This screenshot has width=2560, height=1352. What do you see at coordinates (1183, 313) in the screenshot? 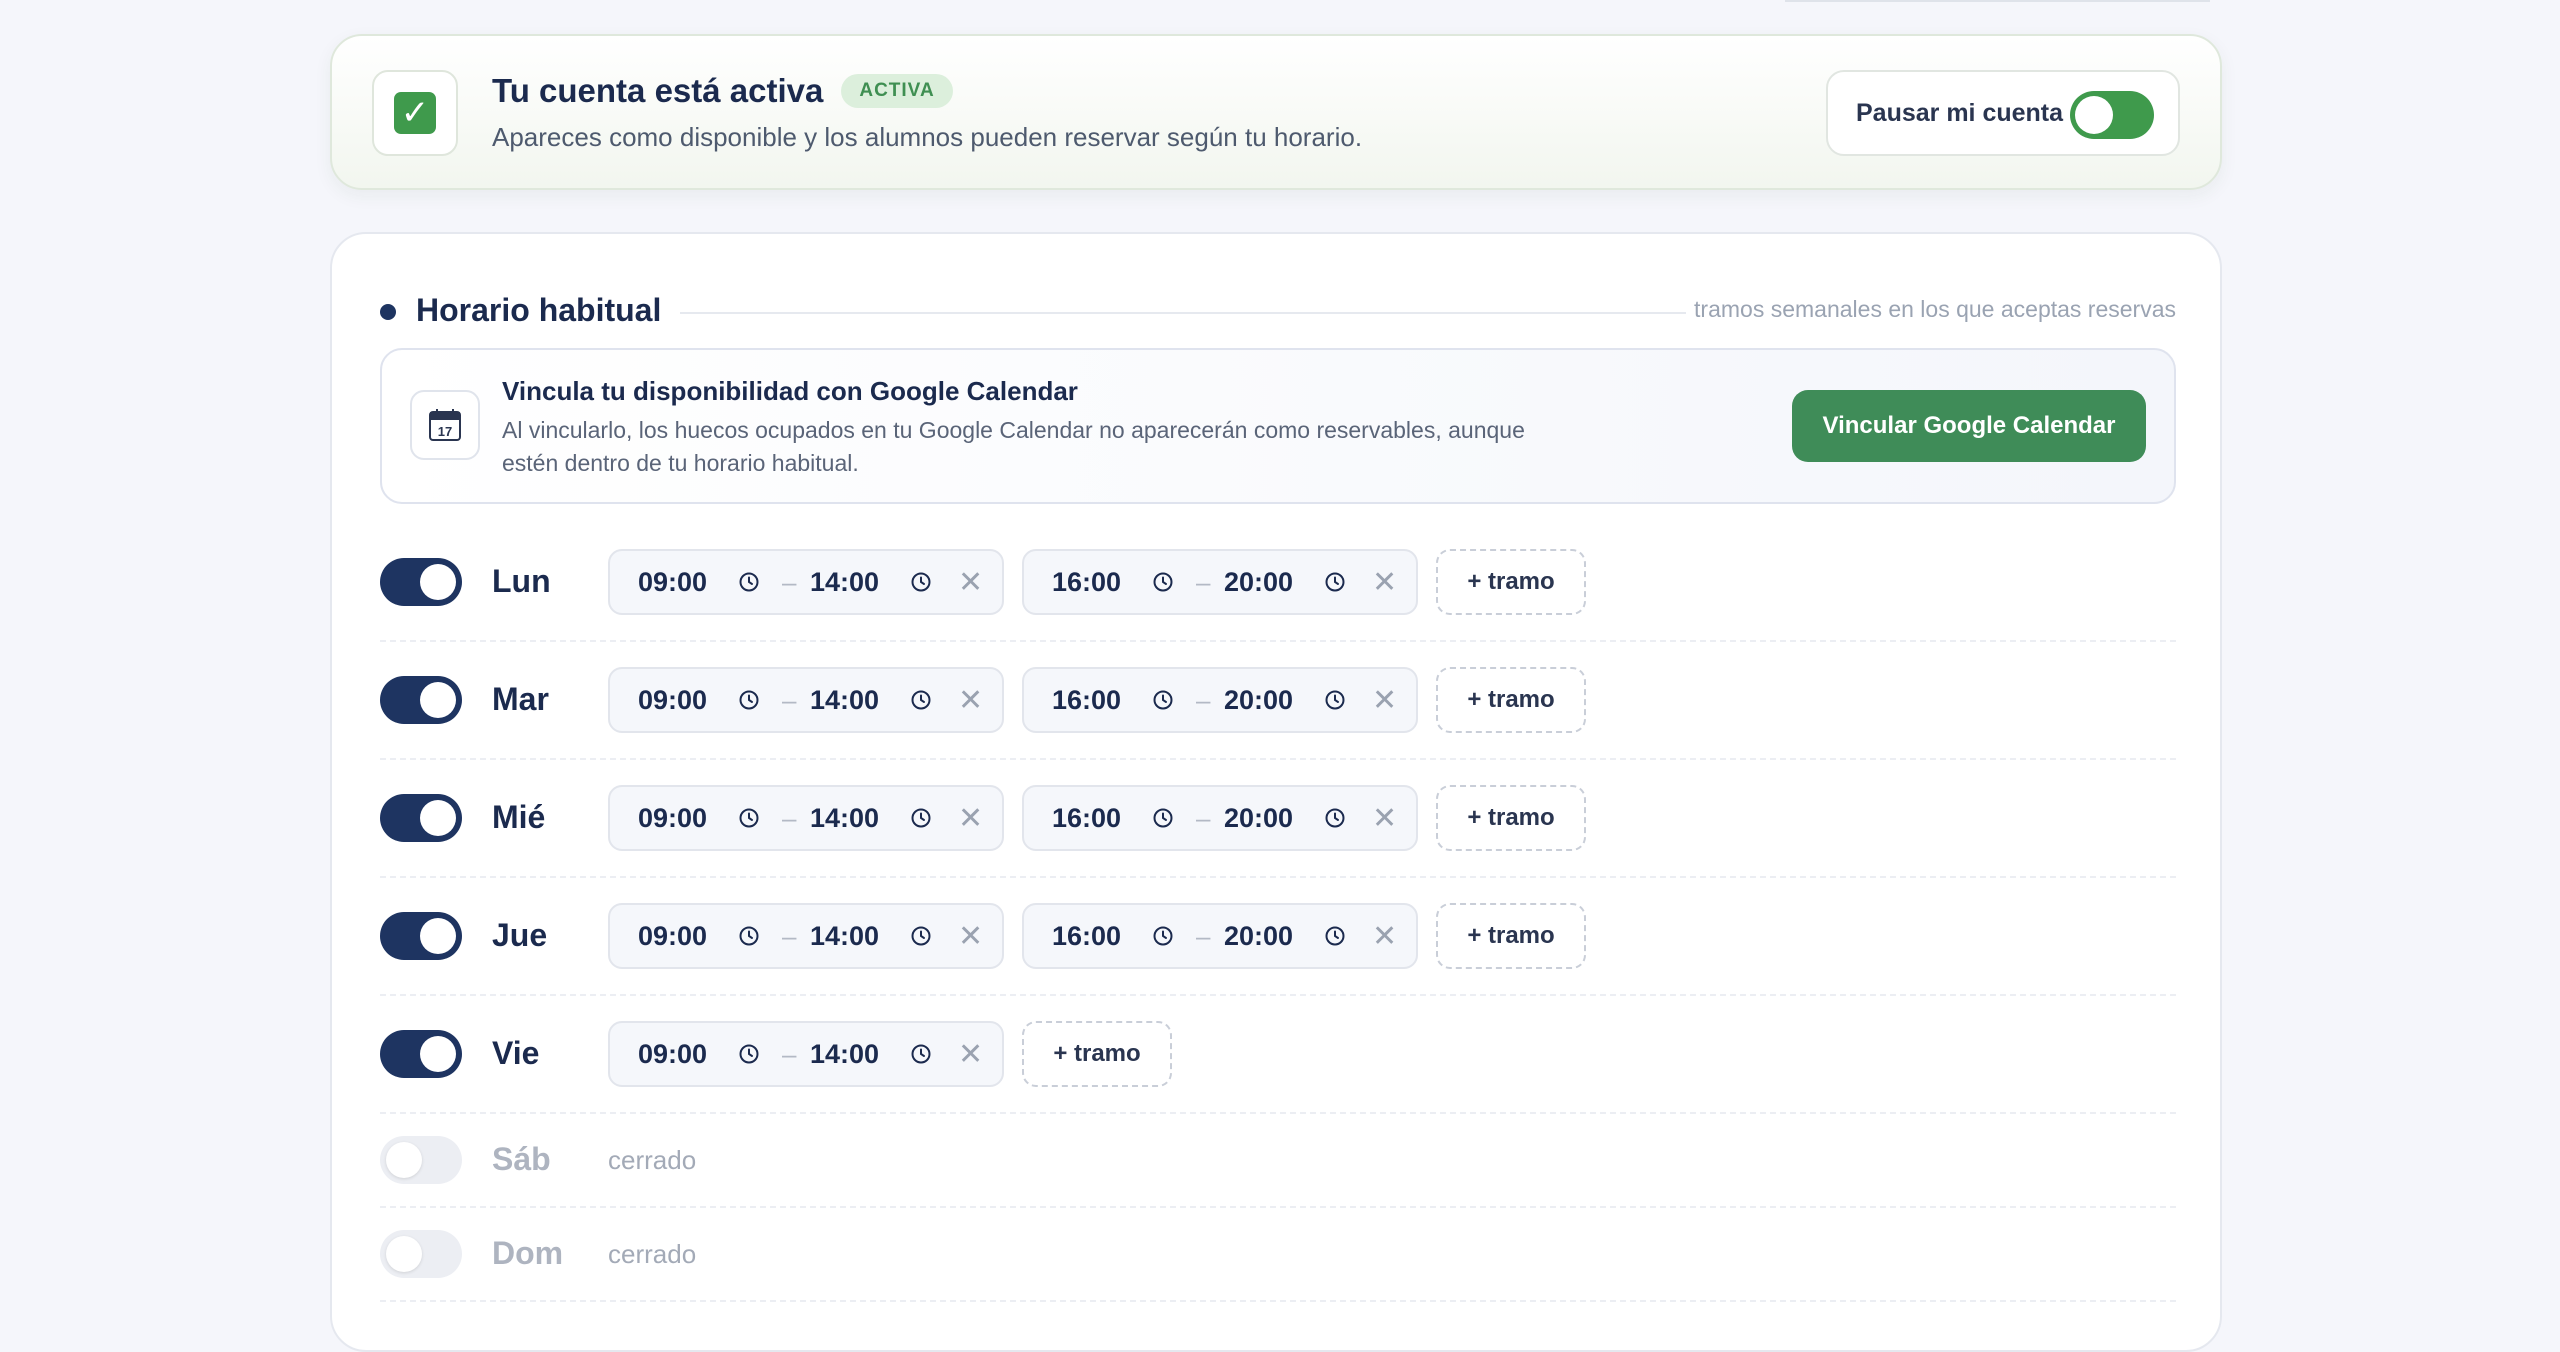
I see `header-divider` at bounding box center [1183, 313].